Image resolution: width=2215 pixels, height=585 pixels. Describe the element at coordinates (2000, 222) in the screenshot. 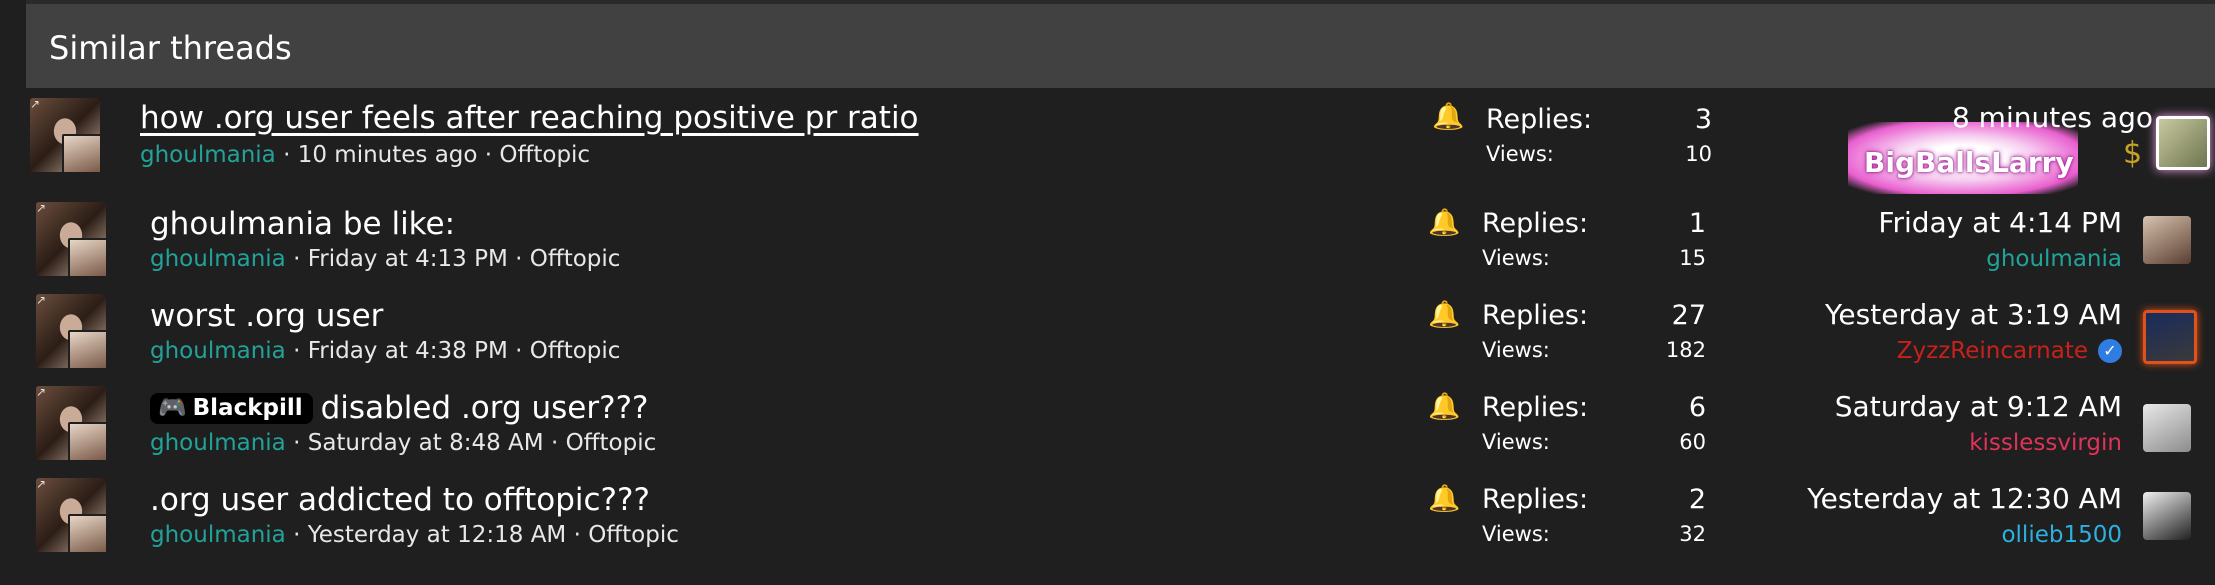

I see `last-post-date: Friday at 4:14 PM` at that location.